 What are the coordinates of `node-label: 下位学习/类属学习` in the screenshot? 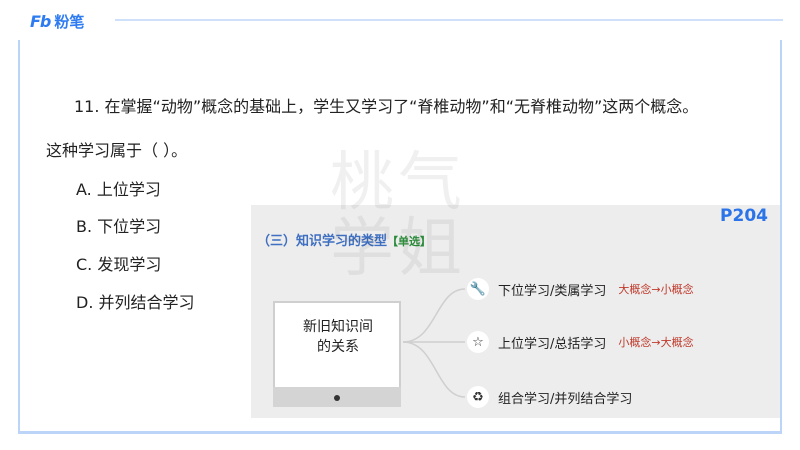 It's located at (552, 291).